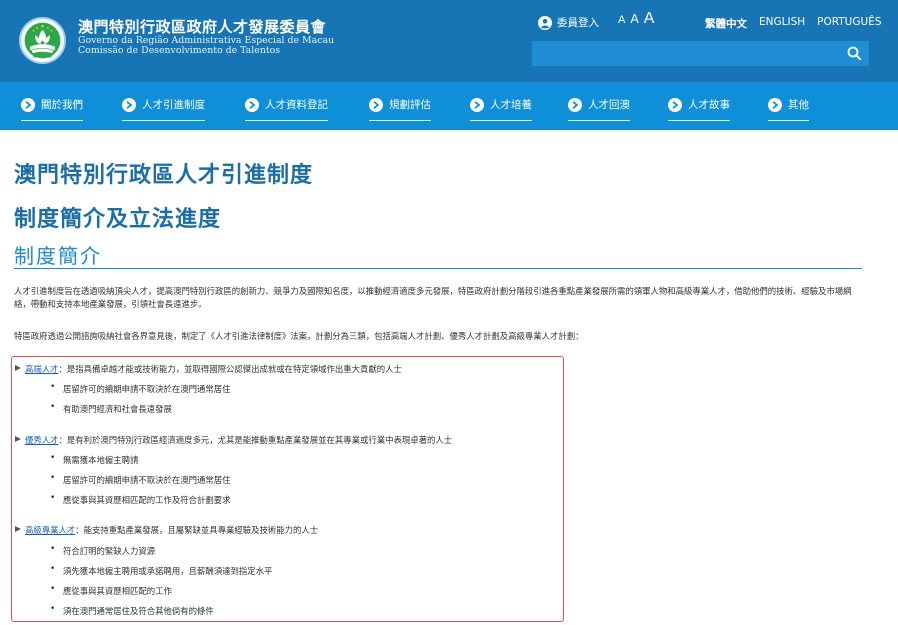 This screenshot has height=625, width=898. I want to click on org-name: 澳門特別行政區政府人才發展委員會, so click(202, 27).